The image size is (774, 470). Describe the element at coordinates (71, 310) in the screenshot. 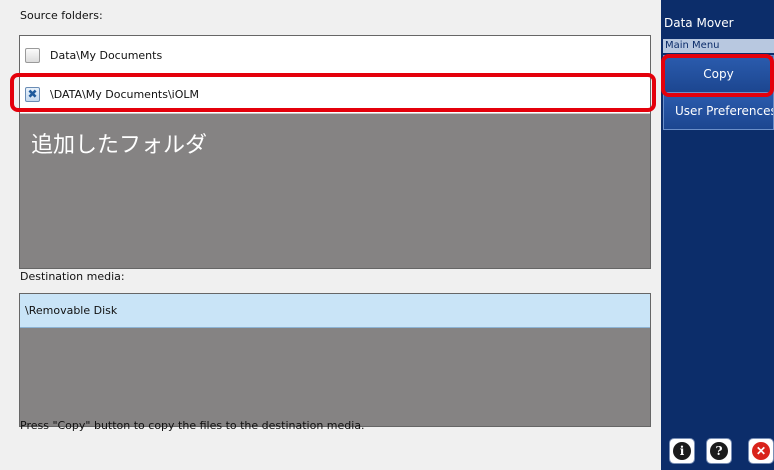

I see `destination-label: \Removable Disk` at that location.